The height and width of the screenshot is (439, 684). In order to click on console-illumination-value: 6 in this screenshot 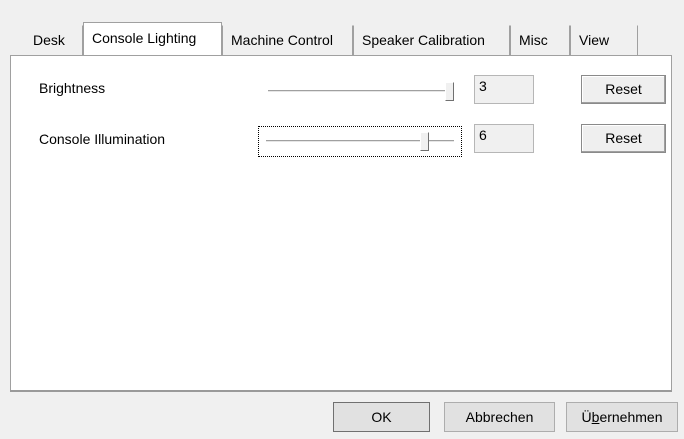, I will do `click(504, 138)`.